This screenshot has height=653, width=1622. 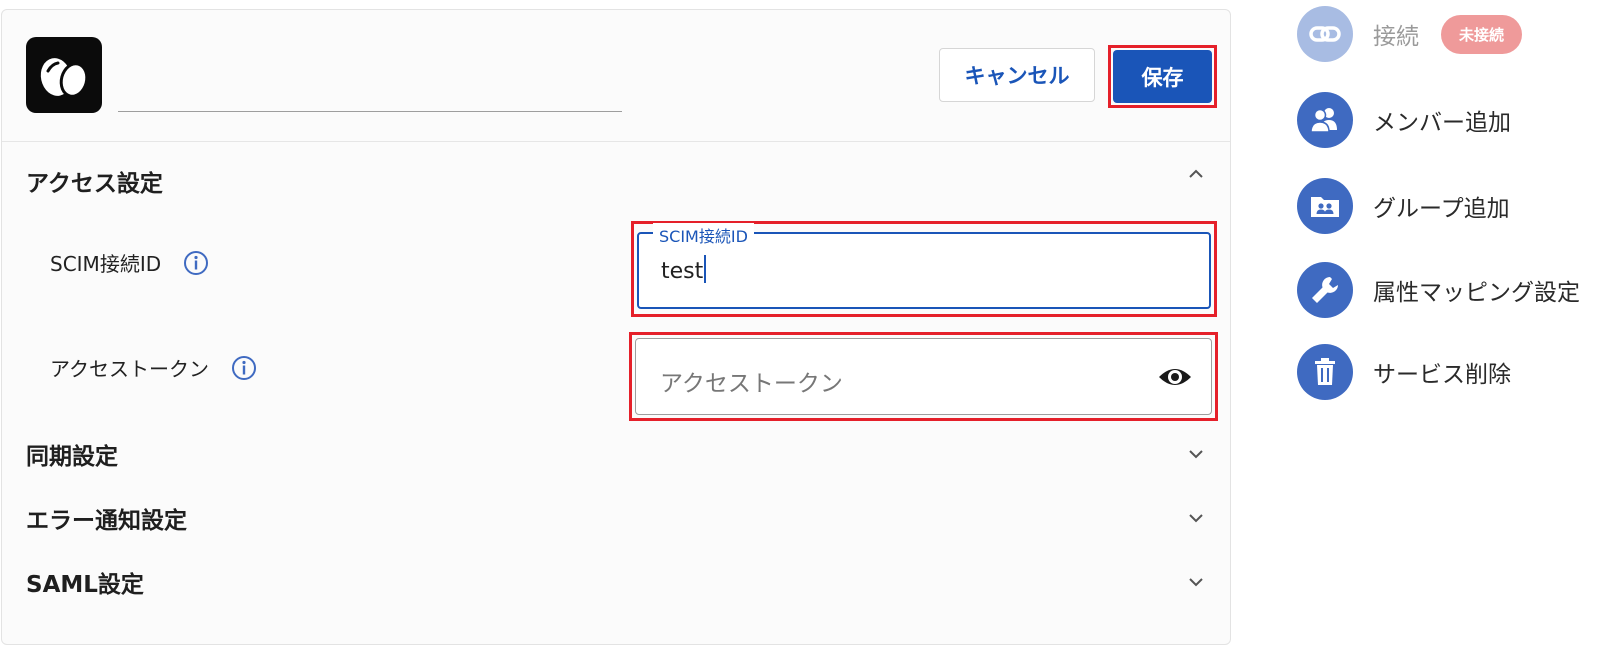 What do you see at coordinates (85, 582) in the screenshot?
I see `section-title-saml: SAML設定` at bounding box center [85, 582].